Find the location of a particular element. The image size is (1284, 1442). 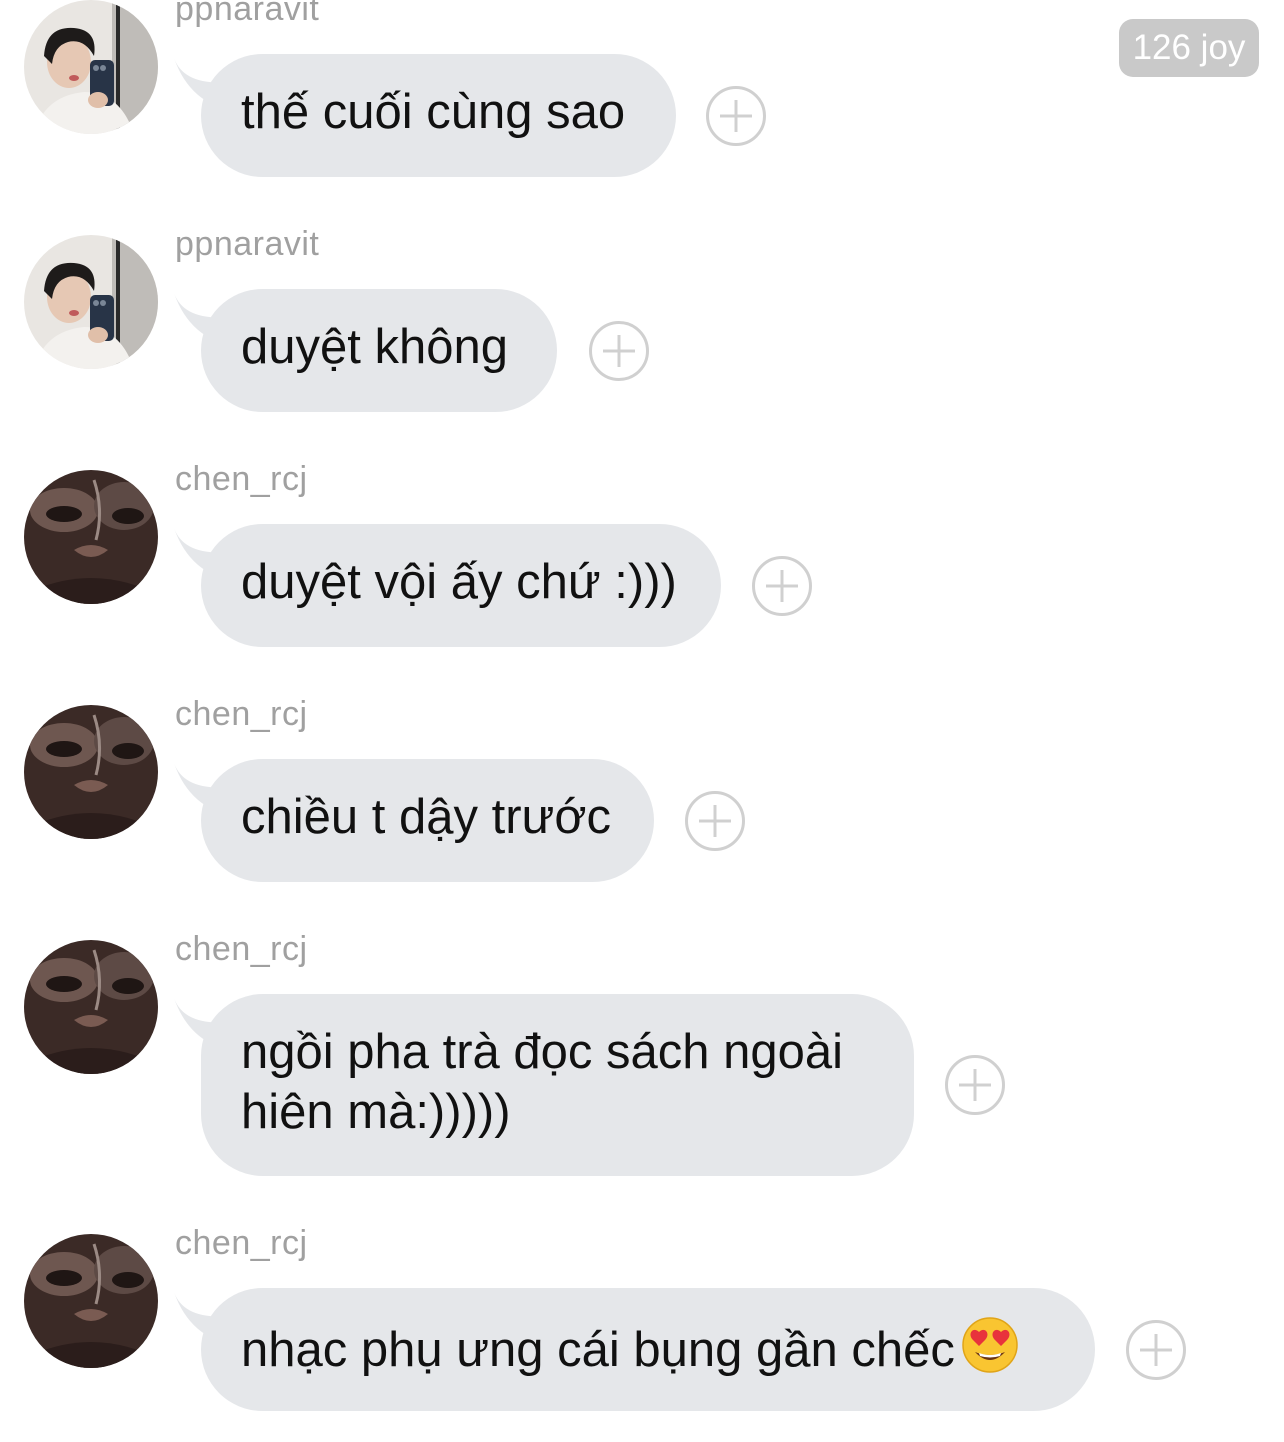

message-row: chen_rcj nhạc phụ ưng cái bụng gần chếc is located at coordinates (642, 1317).